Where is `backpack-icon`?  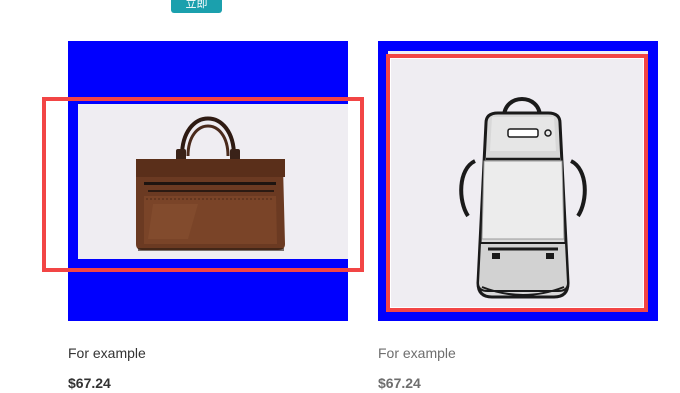
backpack-icon is located at coordinates (523, 198).